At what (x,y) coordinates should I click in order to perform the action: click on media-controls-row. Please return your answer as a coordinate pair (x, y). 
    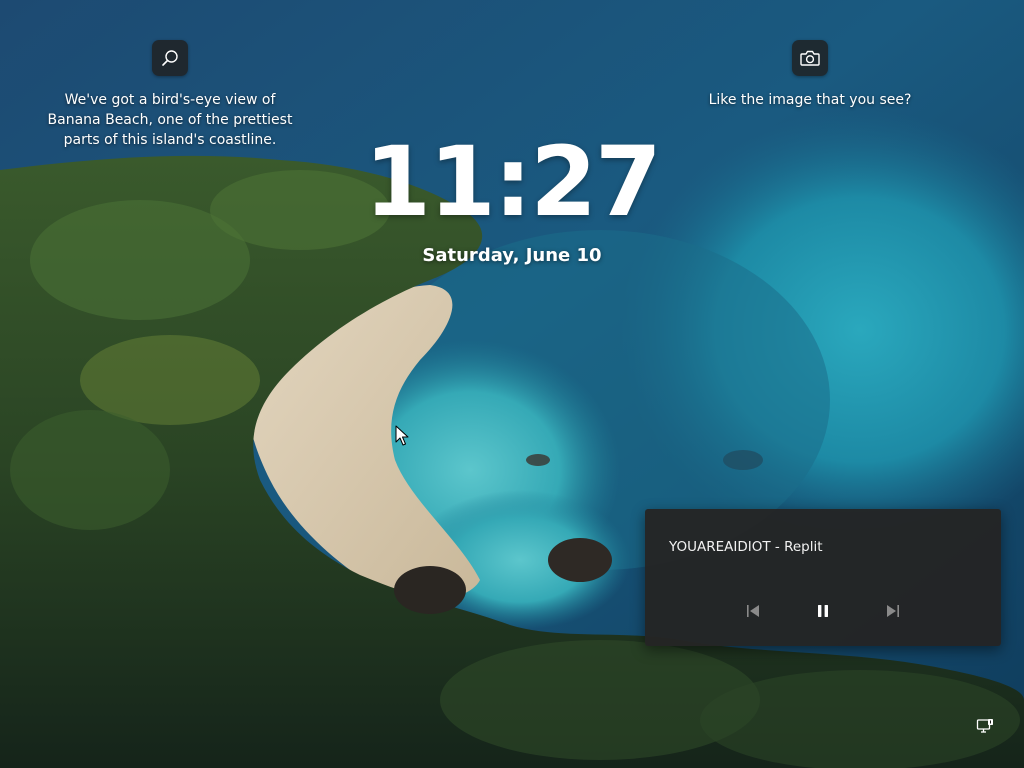
    Looking at the image, I should click on (823, 611).